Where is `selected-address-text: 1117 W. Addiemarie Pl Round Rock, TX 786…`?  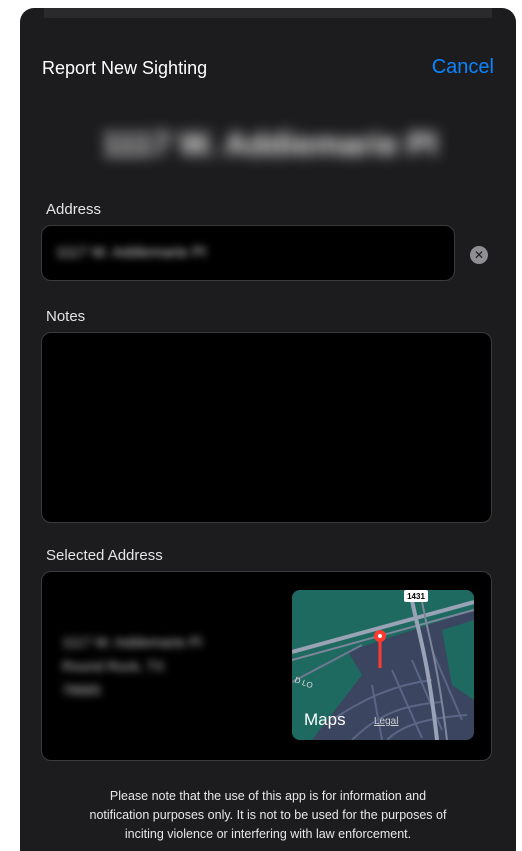
selected-address-text: 1117 W. Addiemarie Pl Round Rock, TX 786… is located at coordinates (132, 666).